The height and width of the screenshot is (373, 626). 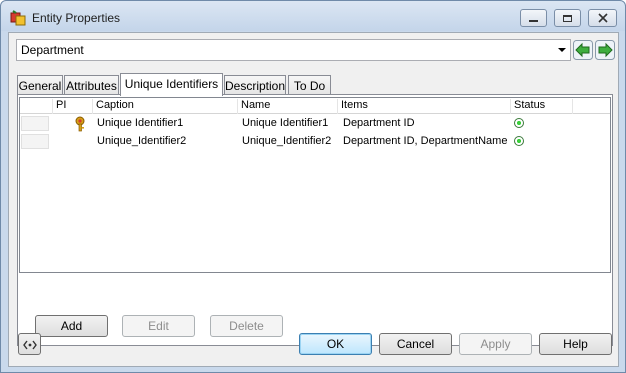 I want to click on code-tag-icon, so click(x=29, y=345).